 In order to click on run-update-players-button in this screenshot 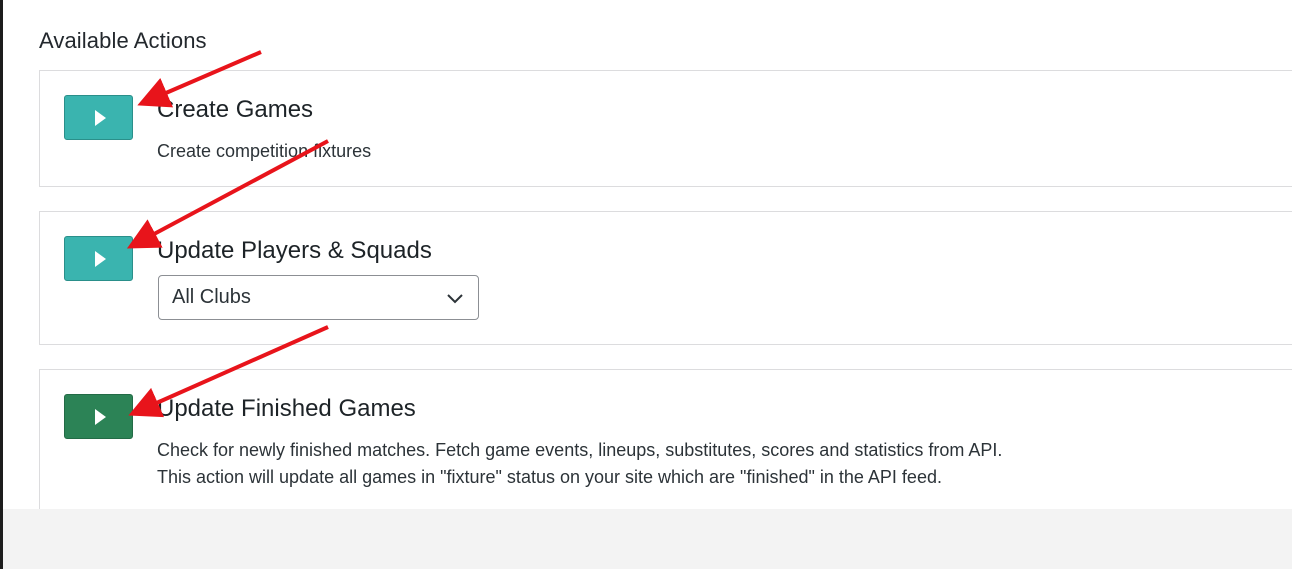, I will do `click(98, 258)`.